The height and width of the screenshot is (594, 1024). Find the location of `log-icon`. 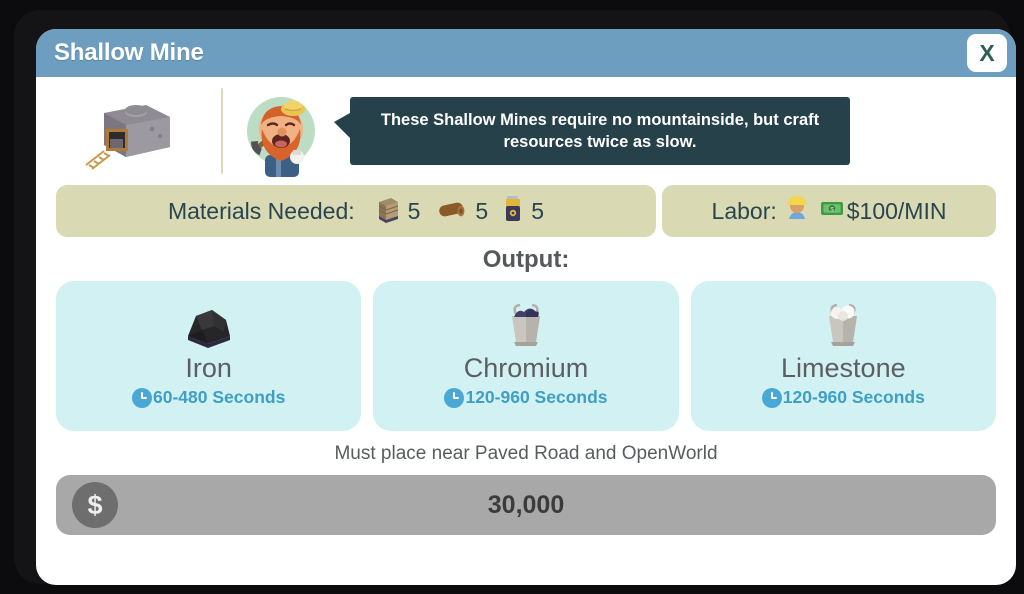

log-icon is located at coordinates (451, 211).